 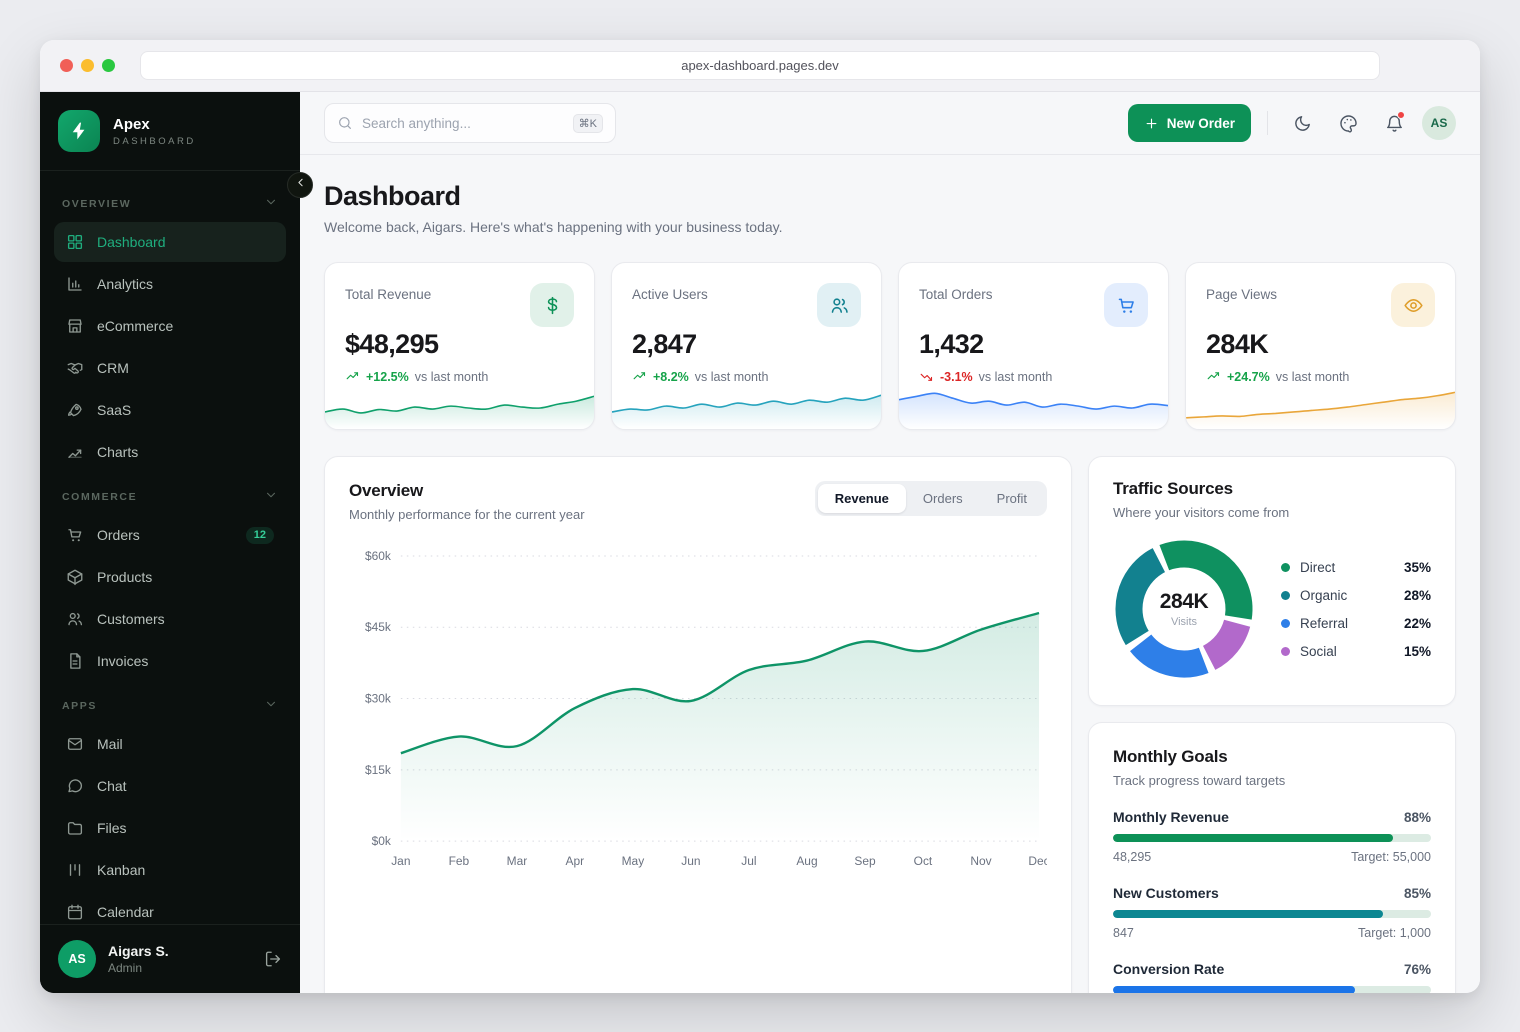 I want to click on window-controls, so click(x=87, y=65).